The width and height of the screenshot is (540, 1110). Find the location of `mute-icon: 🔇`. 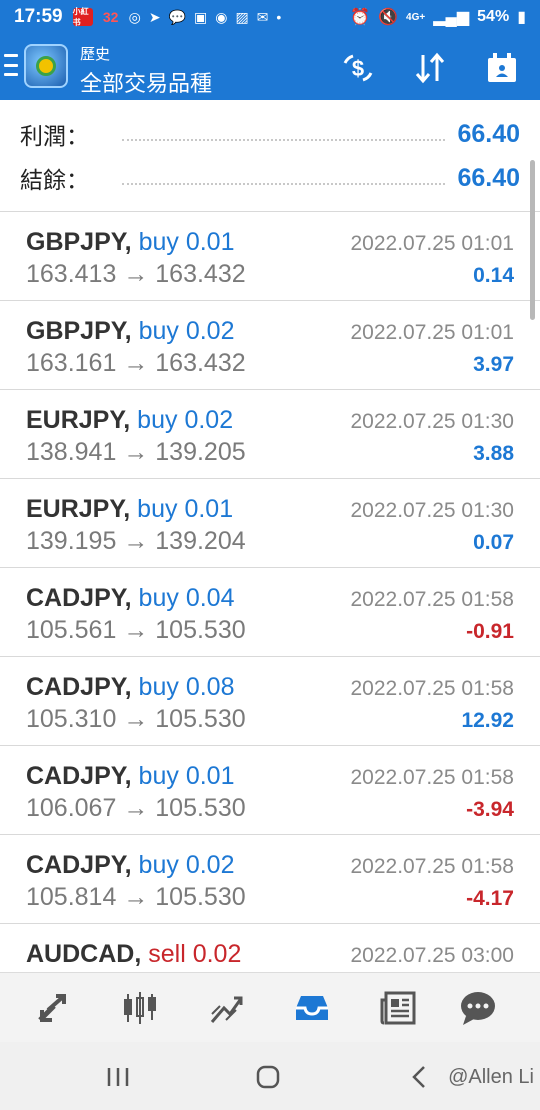

mute-icon: 🔇 is located at coordinates (388, 17).